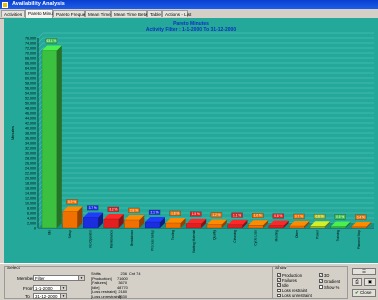 The image size is (378, 300). Describe the element at coordinates (30, 168) in the screenshot. I see `y-tick-label: 24,000` at that location.